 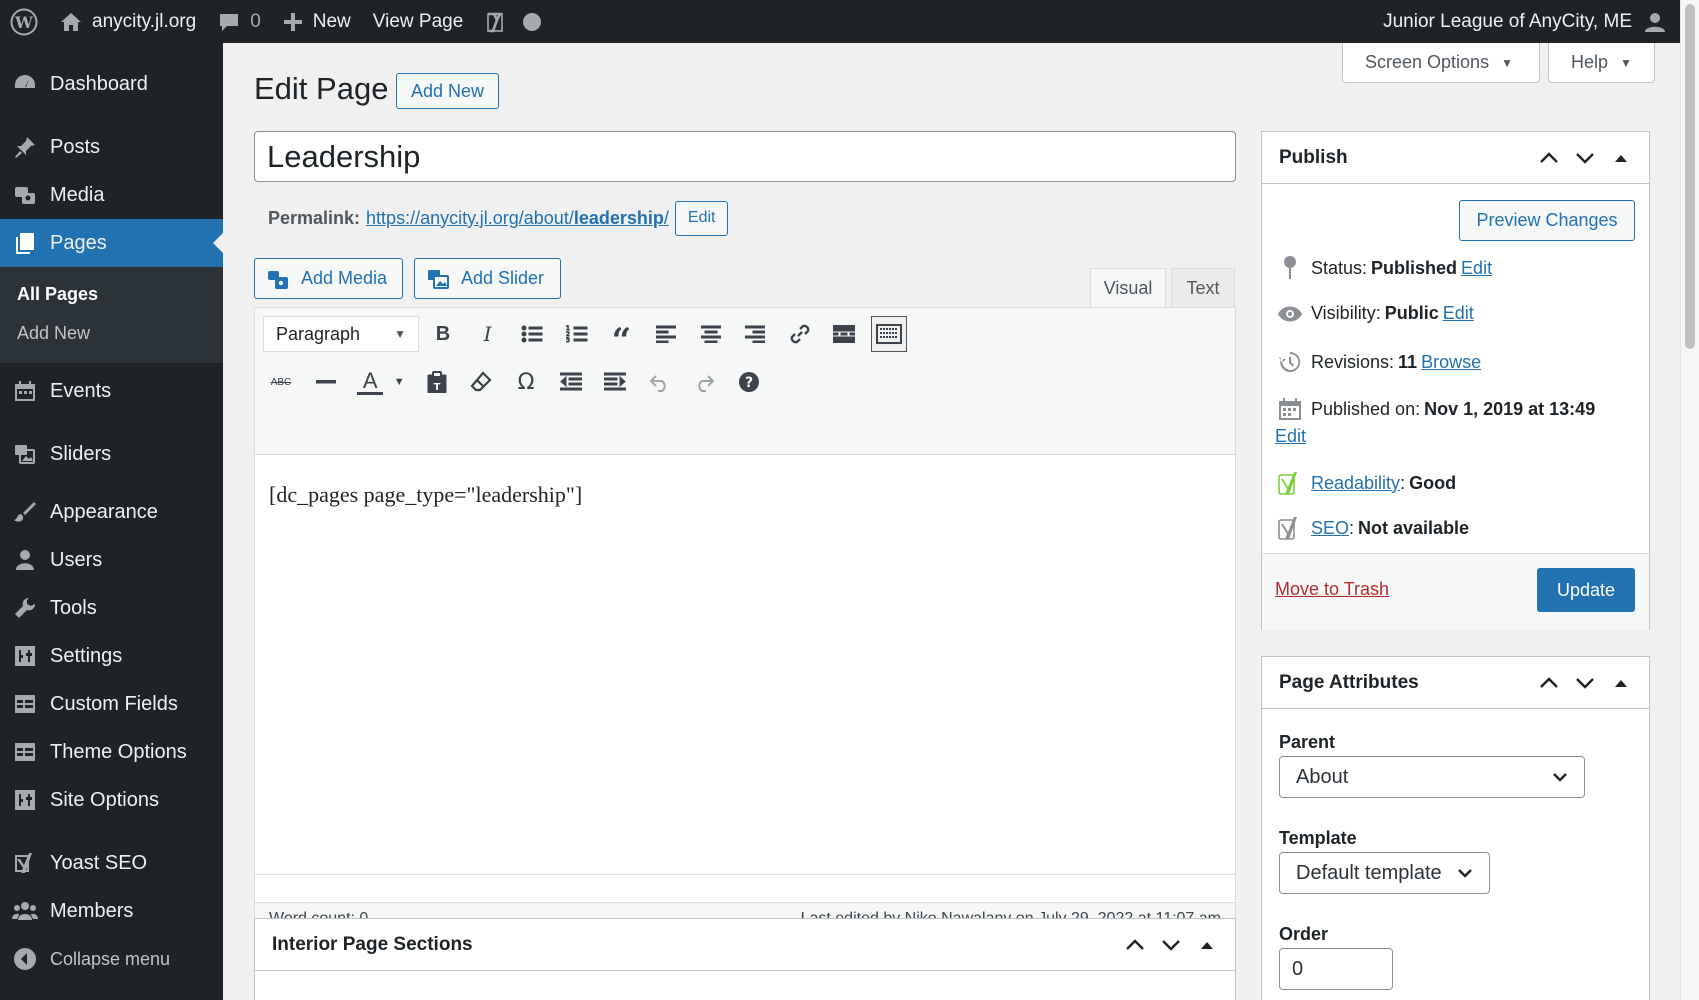 I want to click on menu-theme-options: Theme Options, so click(x=111, y=752).